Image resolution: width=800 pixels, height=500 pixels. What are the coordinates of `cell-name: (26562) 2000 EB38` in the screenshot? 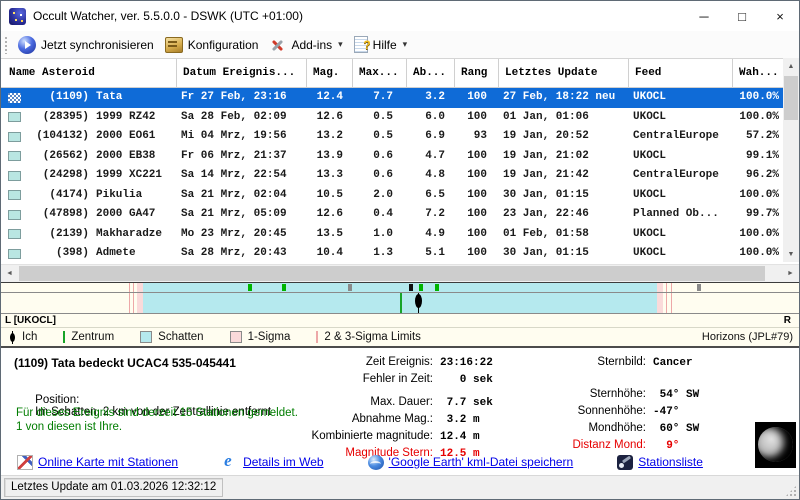 It's located at (99, 155).